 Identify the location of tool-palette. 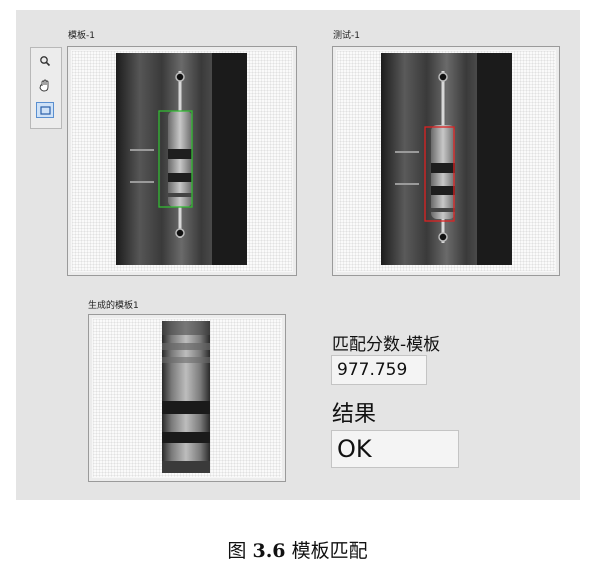
(46, 88).